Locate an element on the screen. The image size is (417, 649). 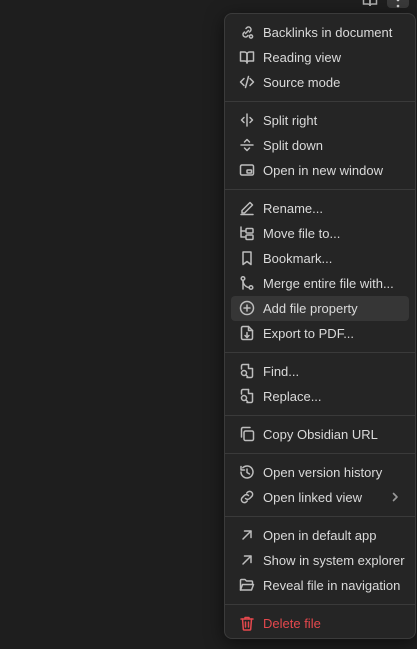
menu-item-label: Backlinks in document is located at coordinates (328, 32).